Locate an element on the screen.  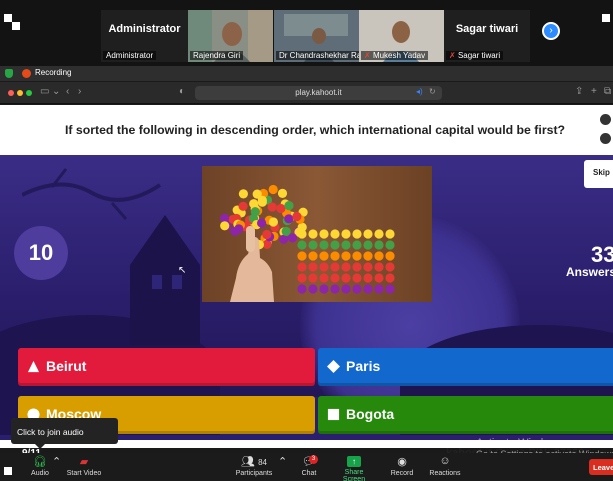
background-tree-branches is located at coordinates (92, 194).